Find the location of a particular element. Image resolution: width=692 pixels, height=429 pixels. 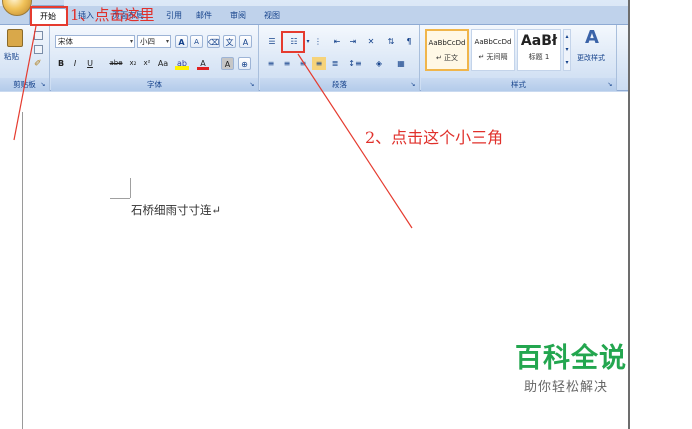

annotation-step-2: 2、点击这个小三角 is located at coordinates (434, 137).